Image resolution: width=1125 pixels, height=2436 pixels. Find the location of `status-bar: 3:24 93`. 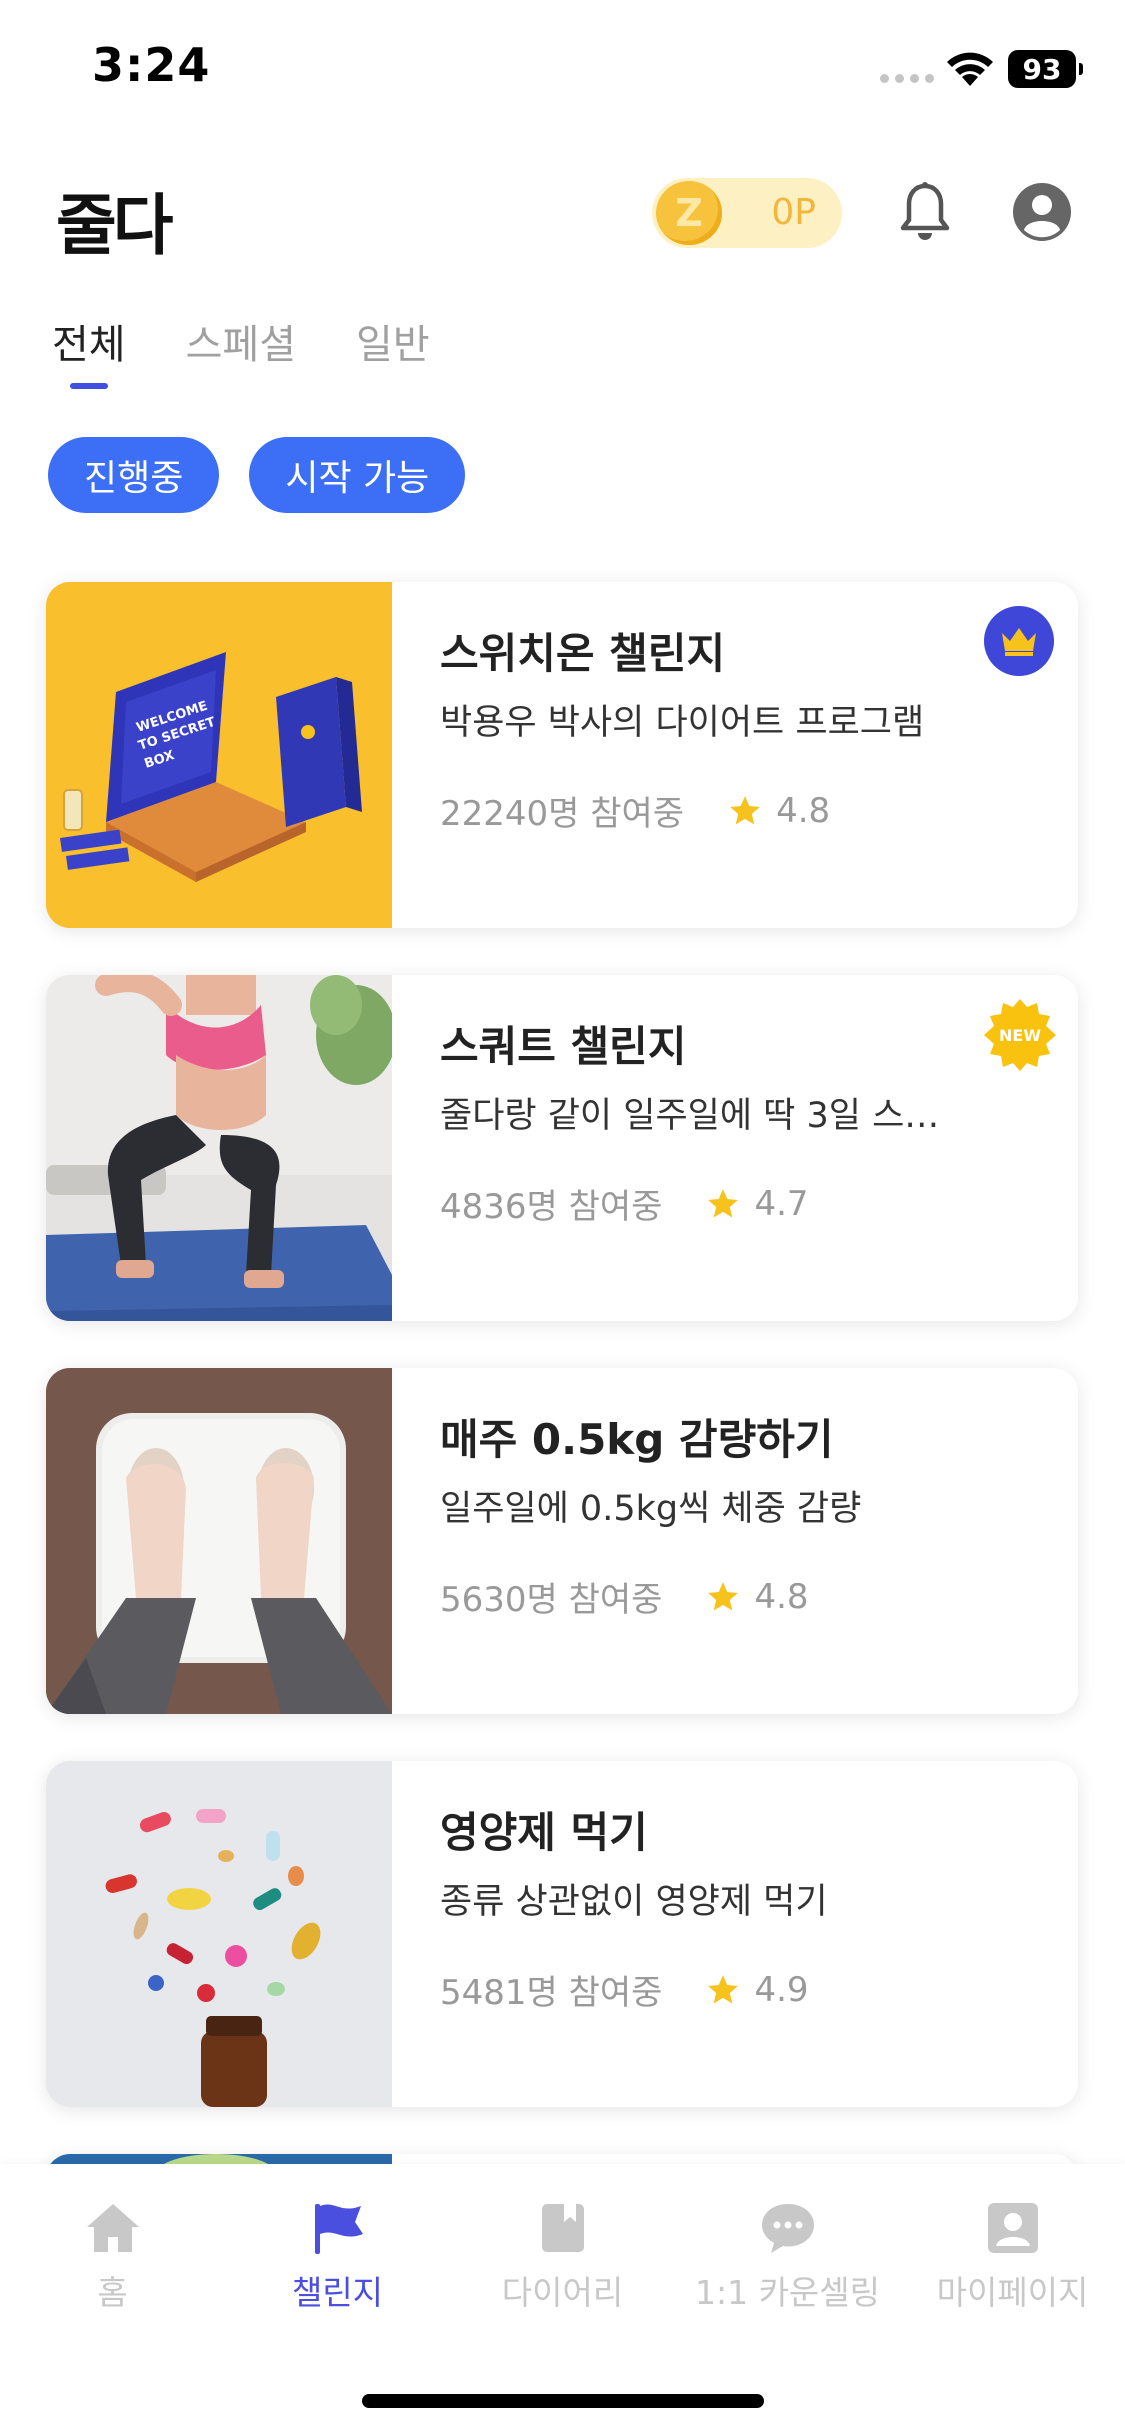

status-bar: 3:24 93 is located at coordinates (562, 70).